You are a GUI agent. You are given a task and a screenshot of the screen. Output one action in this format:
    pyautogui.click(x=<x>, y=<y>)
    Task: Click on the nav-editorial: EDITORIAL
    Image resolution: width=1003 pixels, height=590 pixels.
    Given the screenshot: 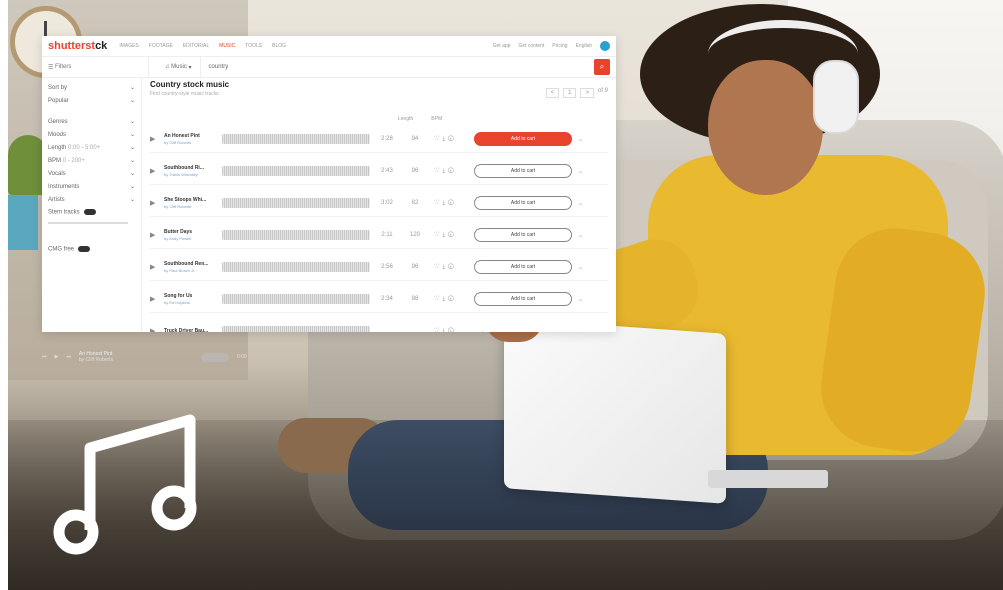 What is the action you would take?
    pyautogui.click(x=196, y=46)
    